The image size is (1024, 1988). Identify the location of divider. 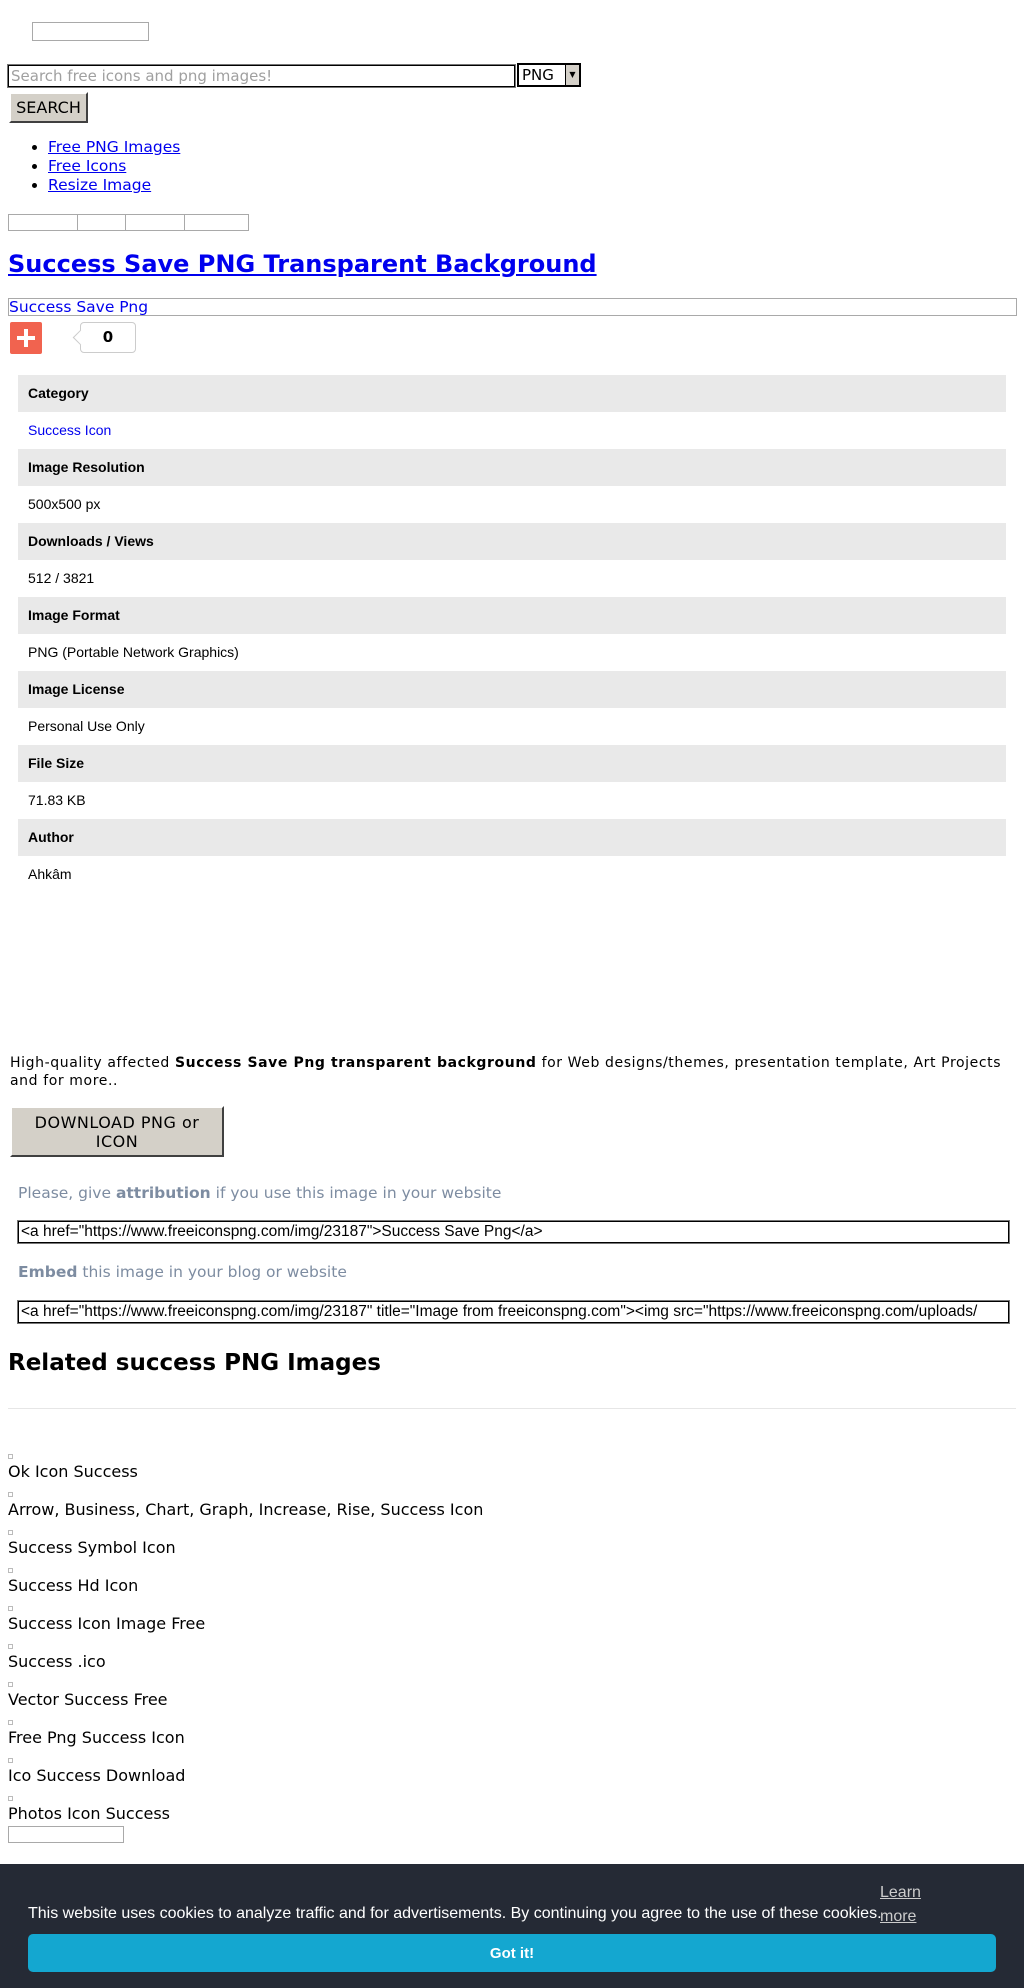
(512, 1408).